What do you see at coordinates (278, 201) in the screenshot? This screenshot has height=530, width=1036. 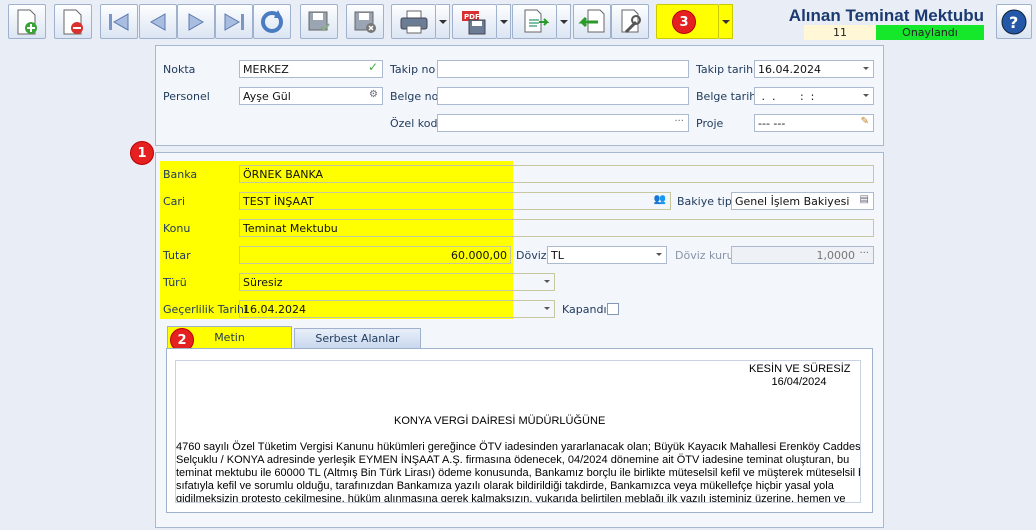 I see `cari-value: TEST İNŞAAT` at bounding box center [278, 201].